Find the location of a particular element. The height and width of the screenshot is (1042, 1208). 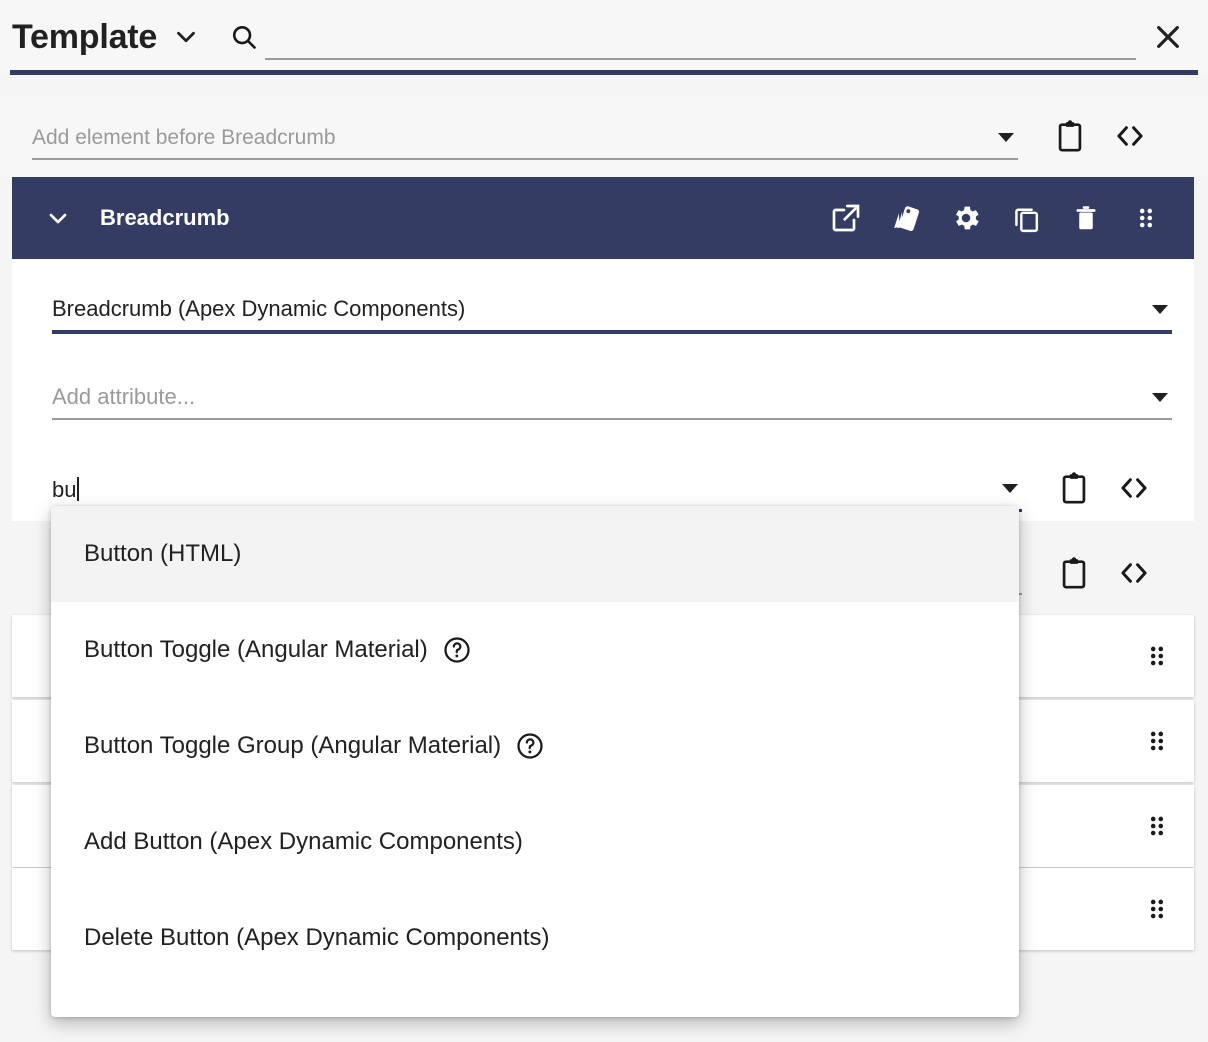

window-topbar: Template is located at coordinates (604, 37).